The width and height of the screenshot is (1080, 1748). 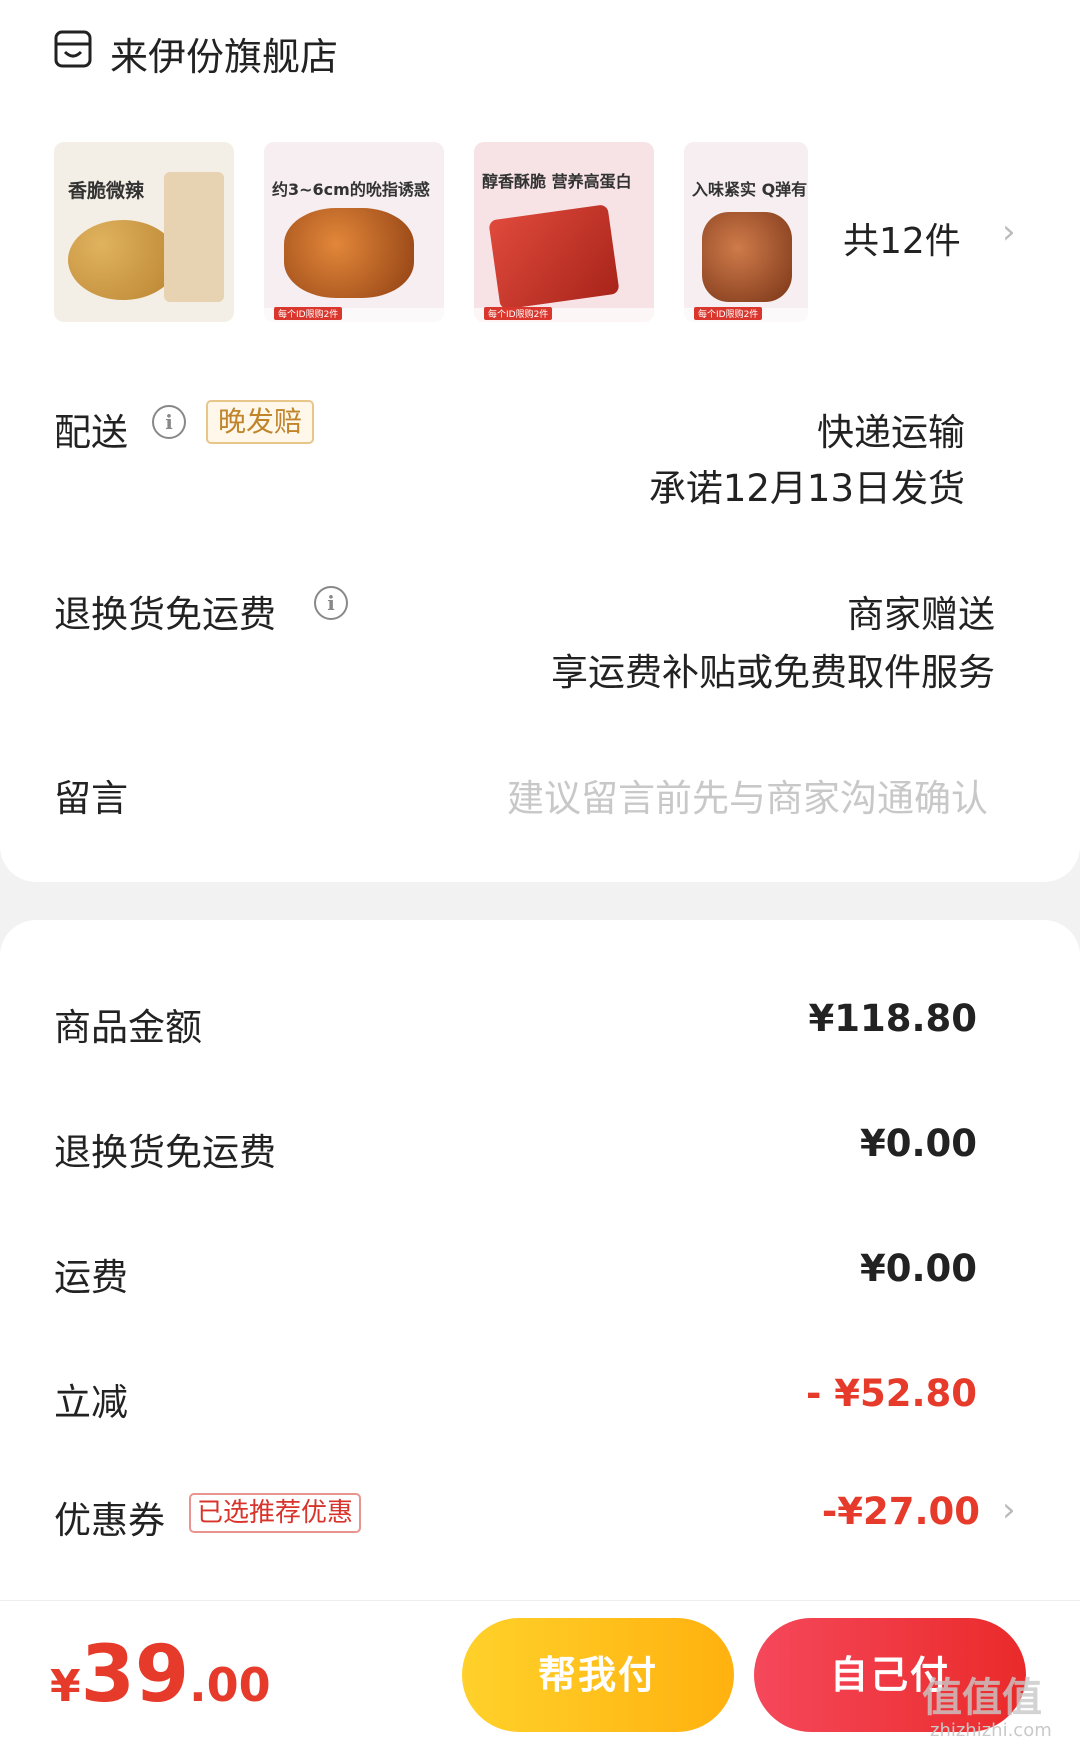 I want to click on coupon-badge: 已选推荐优惠, so click(x=275, y=1513).